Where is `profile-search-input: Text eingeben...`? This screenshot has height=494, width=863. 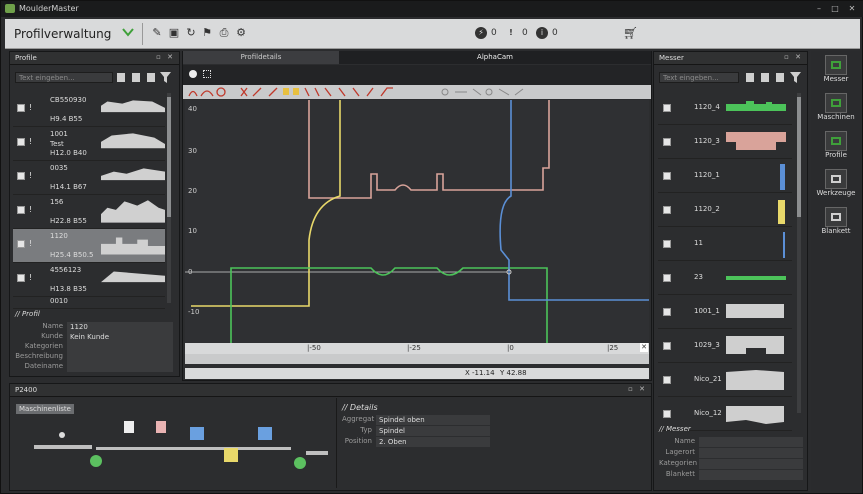
profile-search-input: Text eingeben... is located at coordinates (64, 77).